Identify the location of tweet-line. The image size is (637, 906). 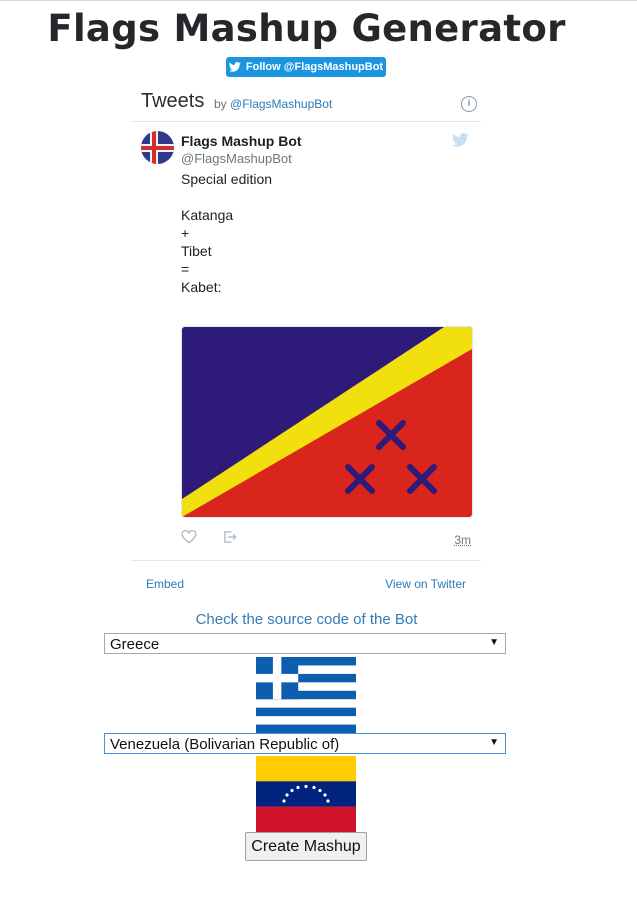
(226, 197).